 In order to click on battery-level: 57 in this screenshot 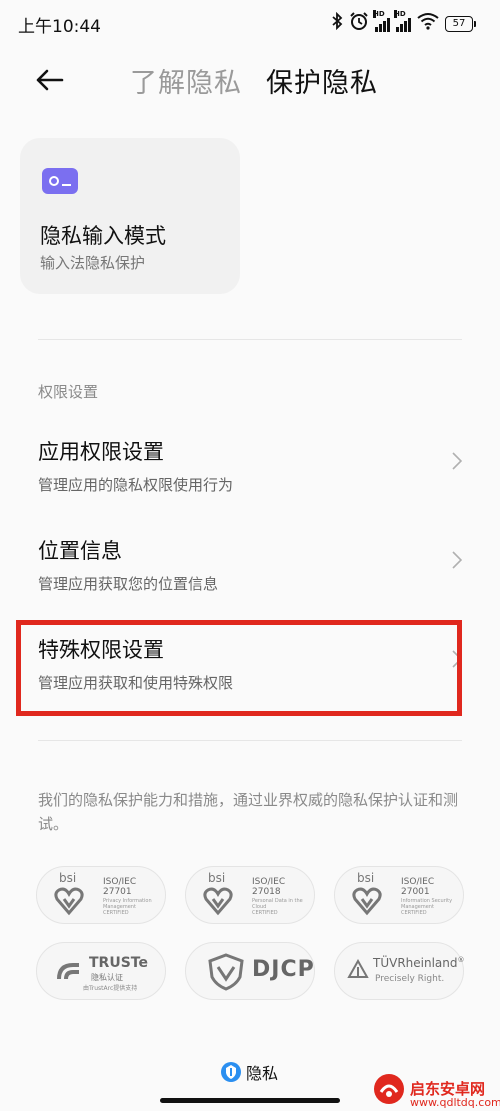, I will do `click(459, 23)`.